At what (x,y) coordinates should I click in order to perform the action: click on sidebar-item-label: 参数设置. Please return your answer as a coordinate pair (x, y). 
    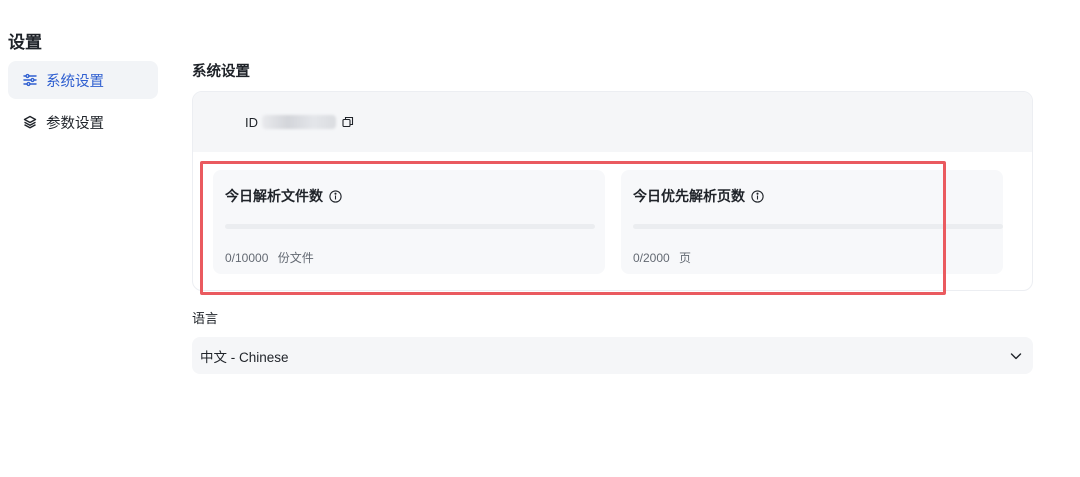
    Looking at the image, I should click on (75, 123).